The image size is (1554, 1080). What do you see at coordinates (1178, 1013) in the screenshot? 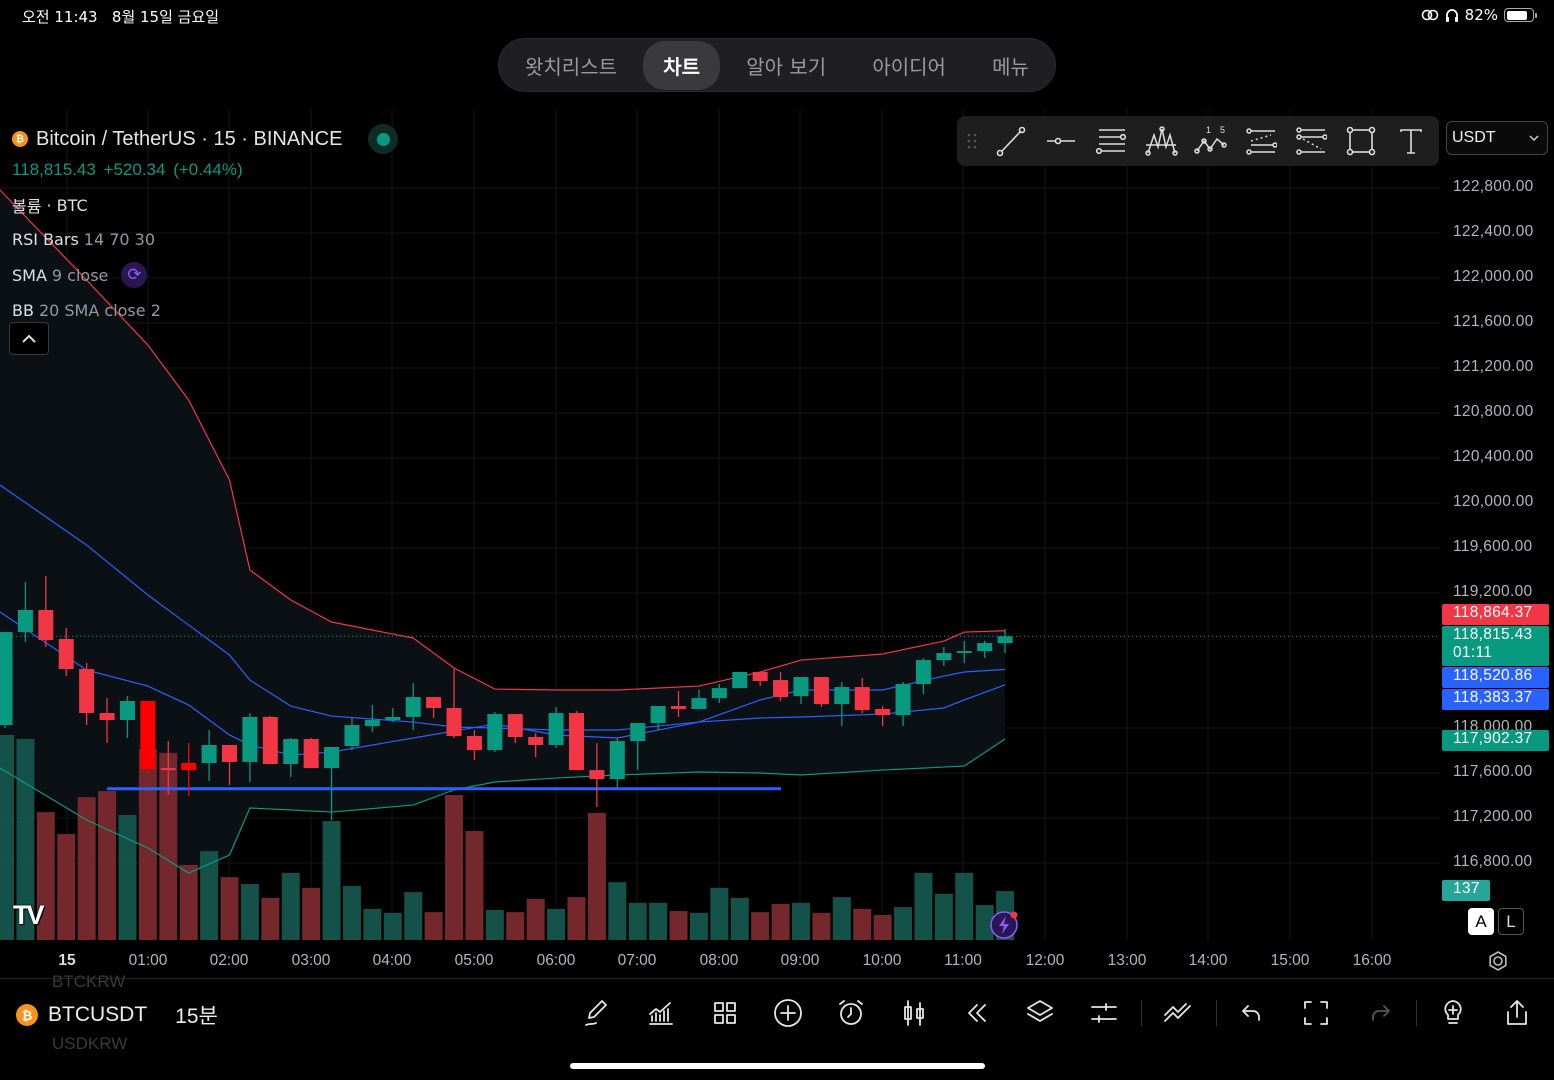
I see `trend-icon` at bounding box center [1178, 1013].